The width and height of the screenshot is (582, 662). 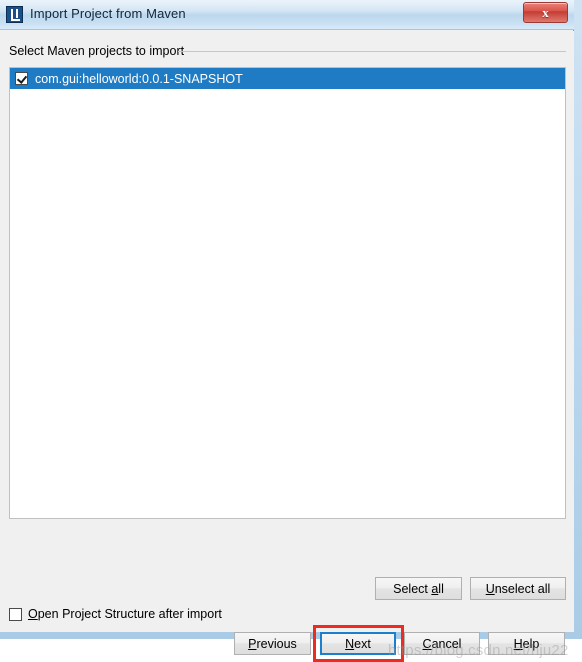 I want to click on dialog-title-bar: Import Project from Maven x, so click(x=287, y=15).